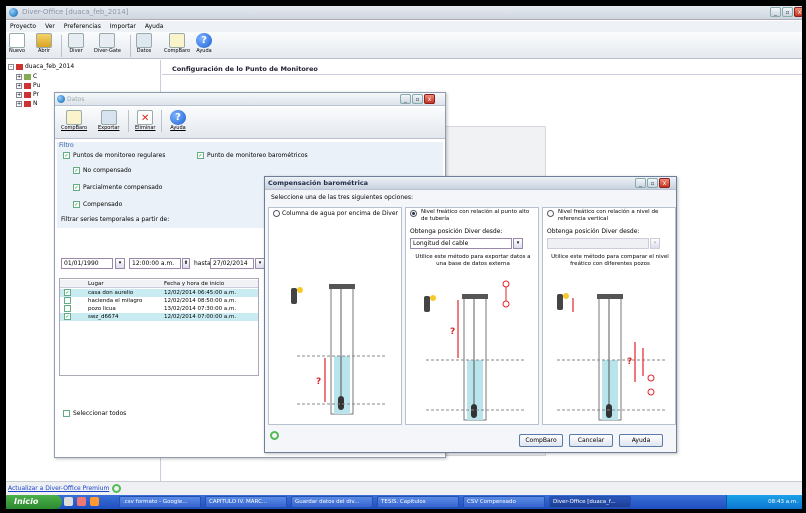 Image resolution: width=806 pixels, height=513 pixels. Describe the element at coordinates (123, 26) in the screenshot. I see `menu-importar: Importar` at that location.